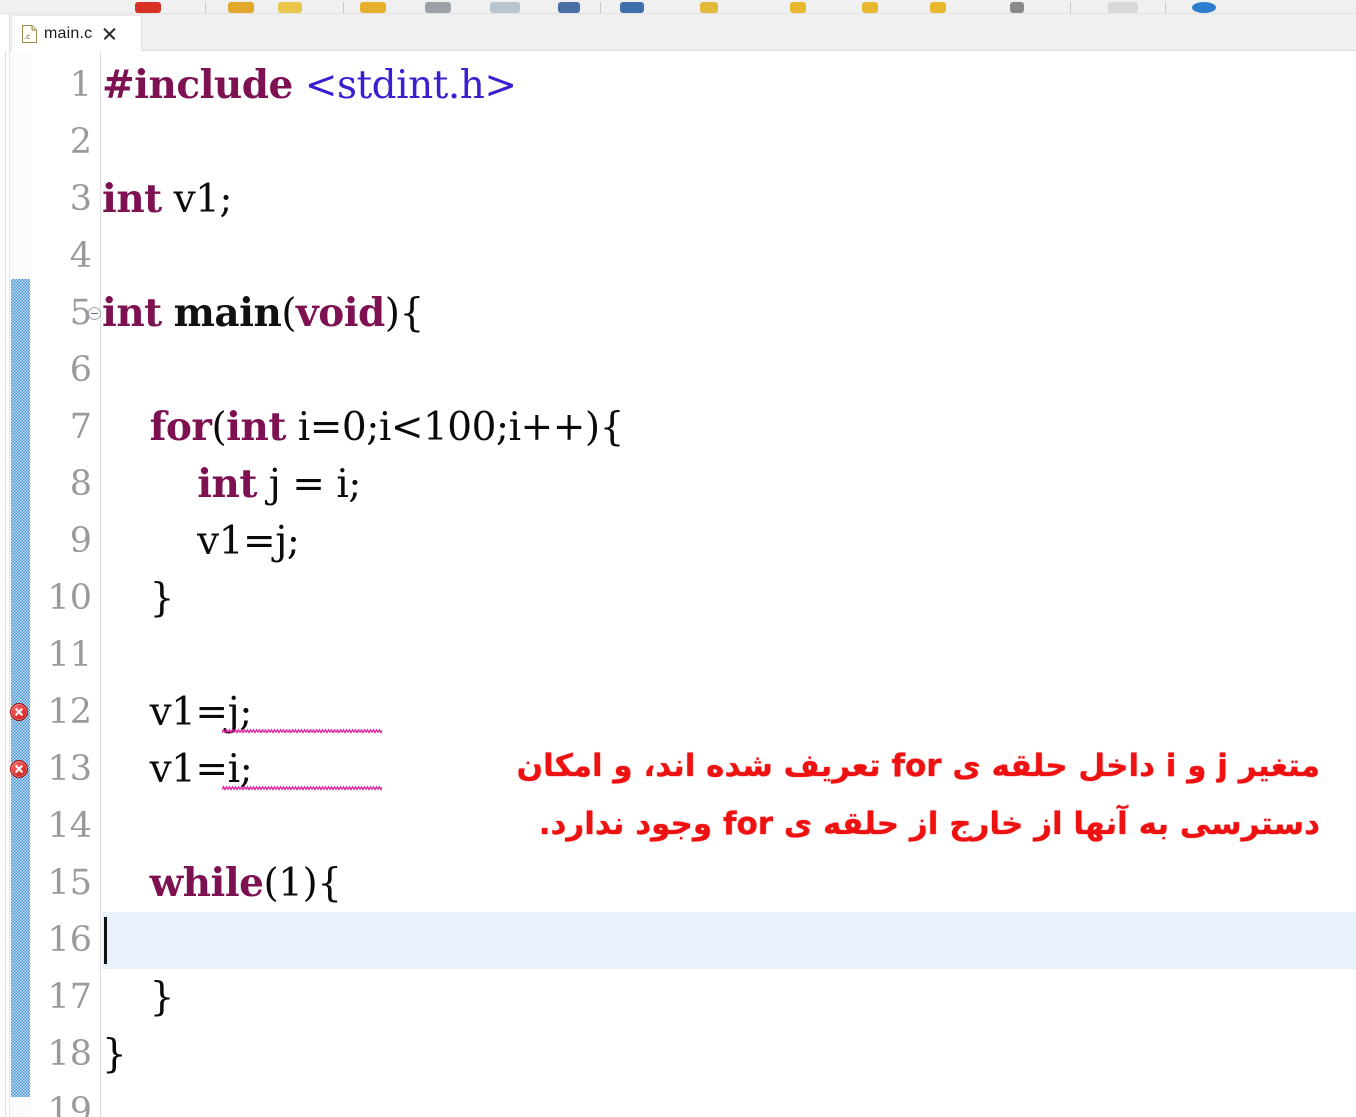 The height and width of the screenshot is (1117, 1356). Describe the element at coordinates (373, 7) in the screenshot. I see `print-icon` at that location.